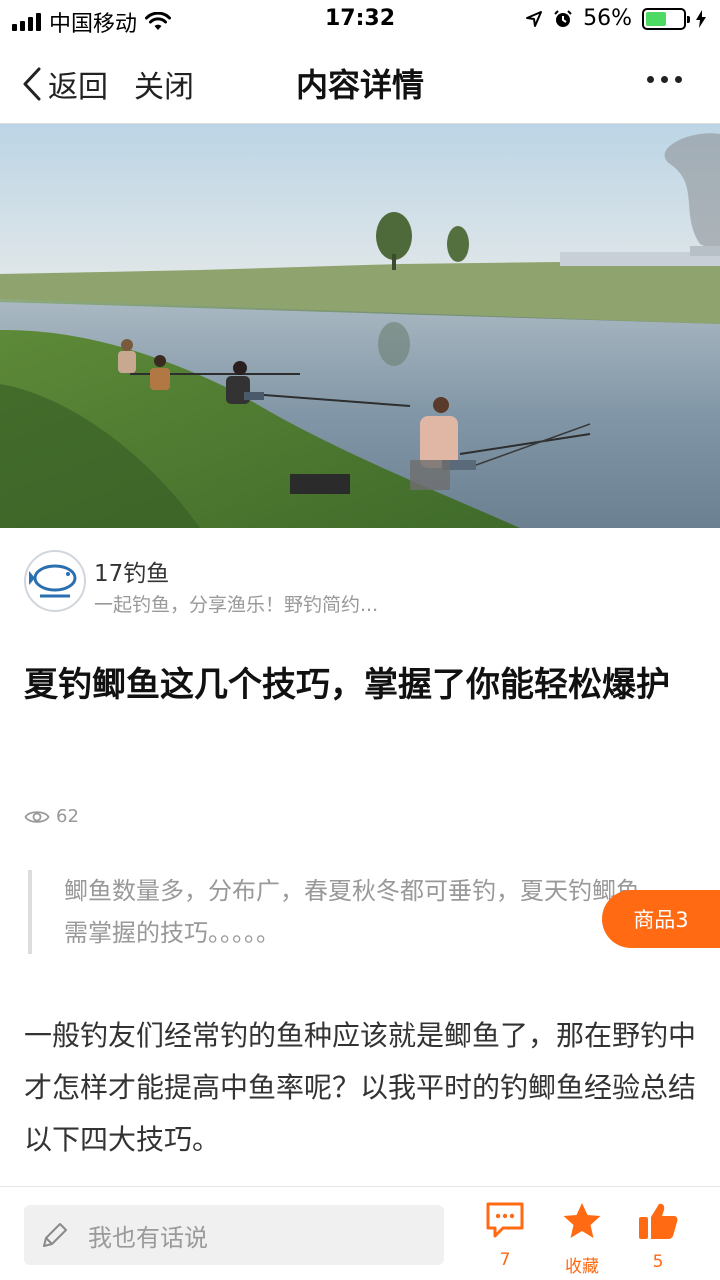 This screenshot has height=1280, width=720. I want to click on close-button: 关闭, so click(164, 84).